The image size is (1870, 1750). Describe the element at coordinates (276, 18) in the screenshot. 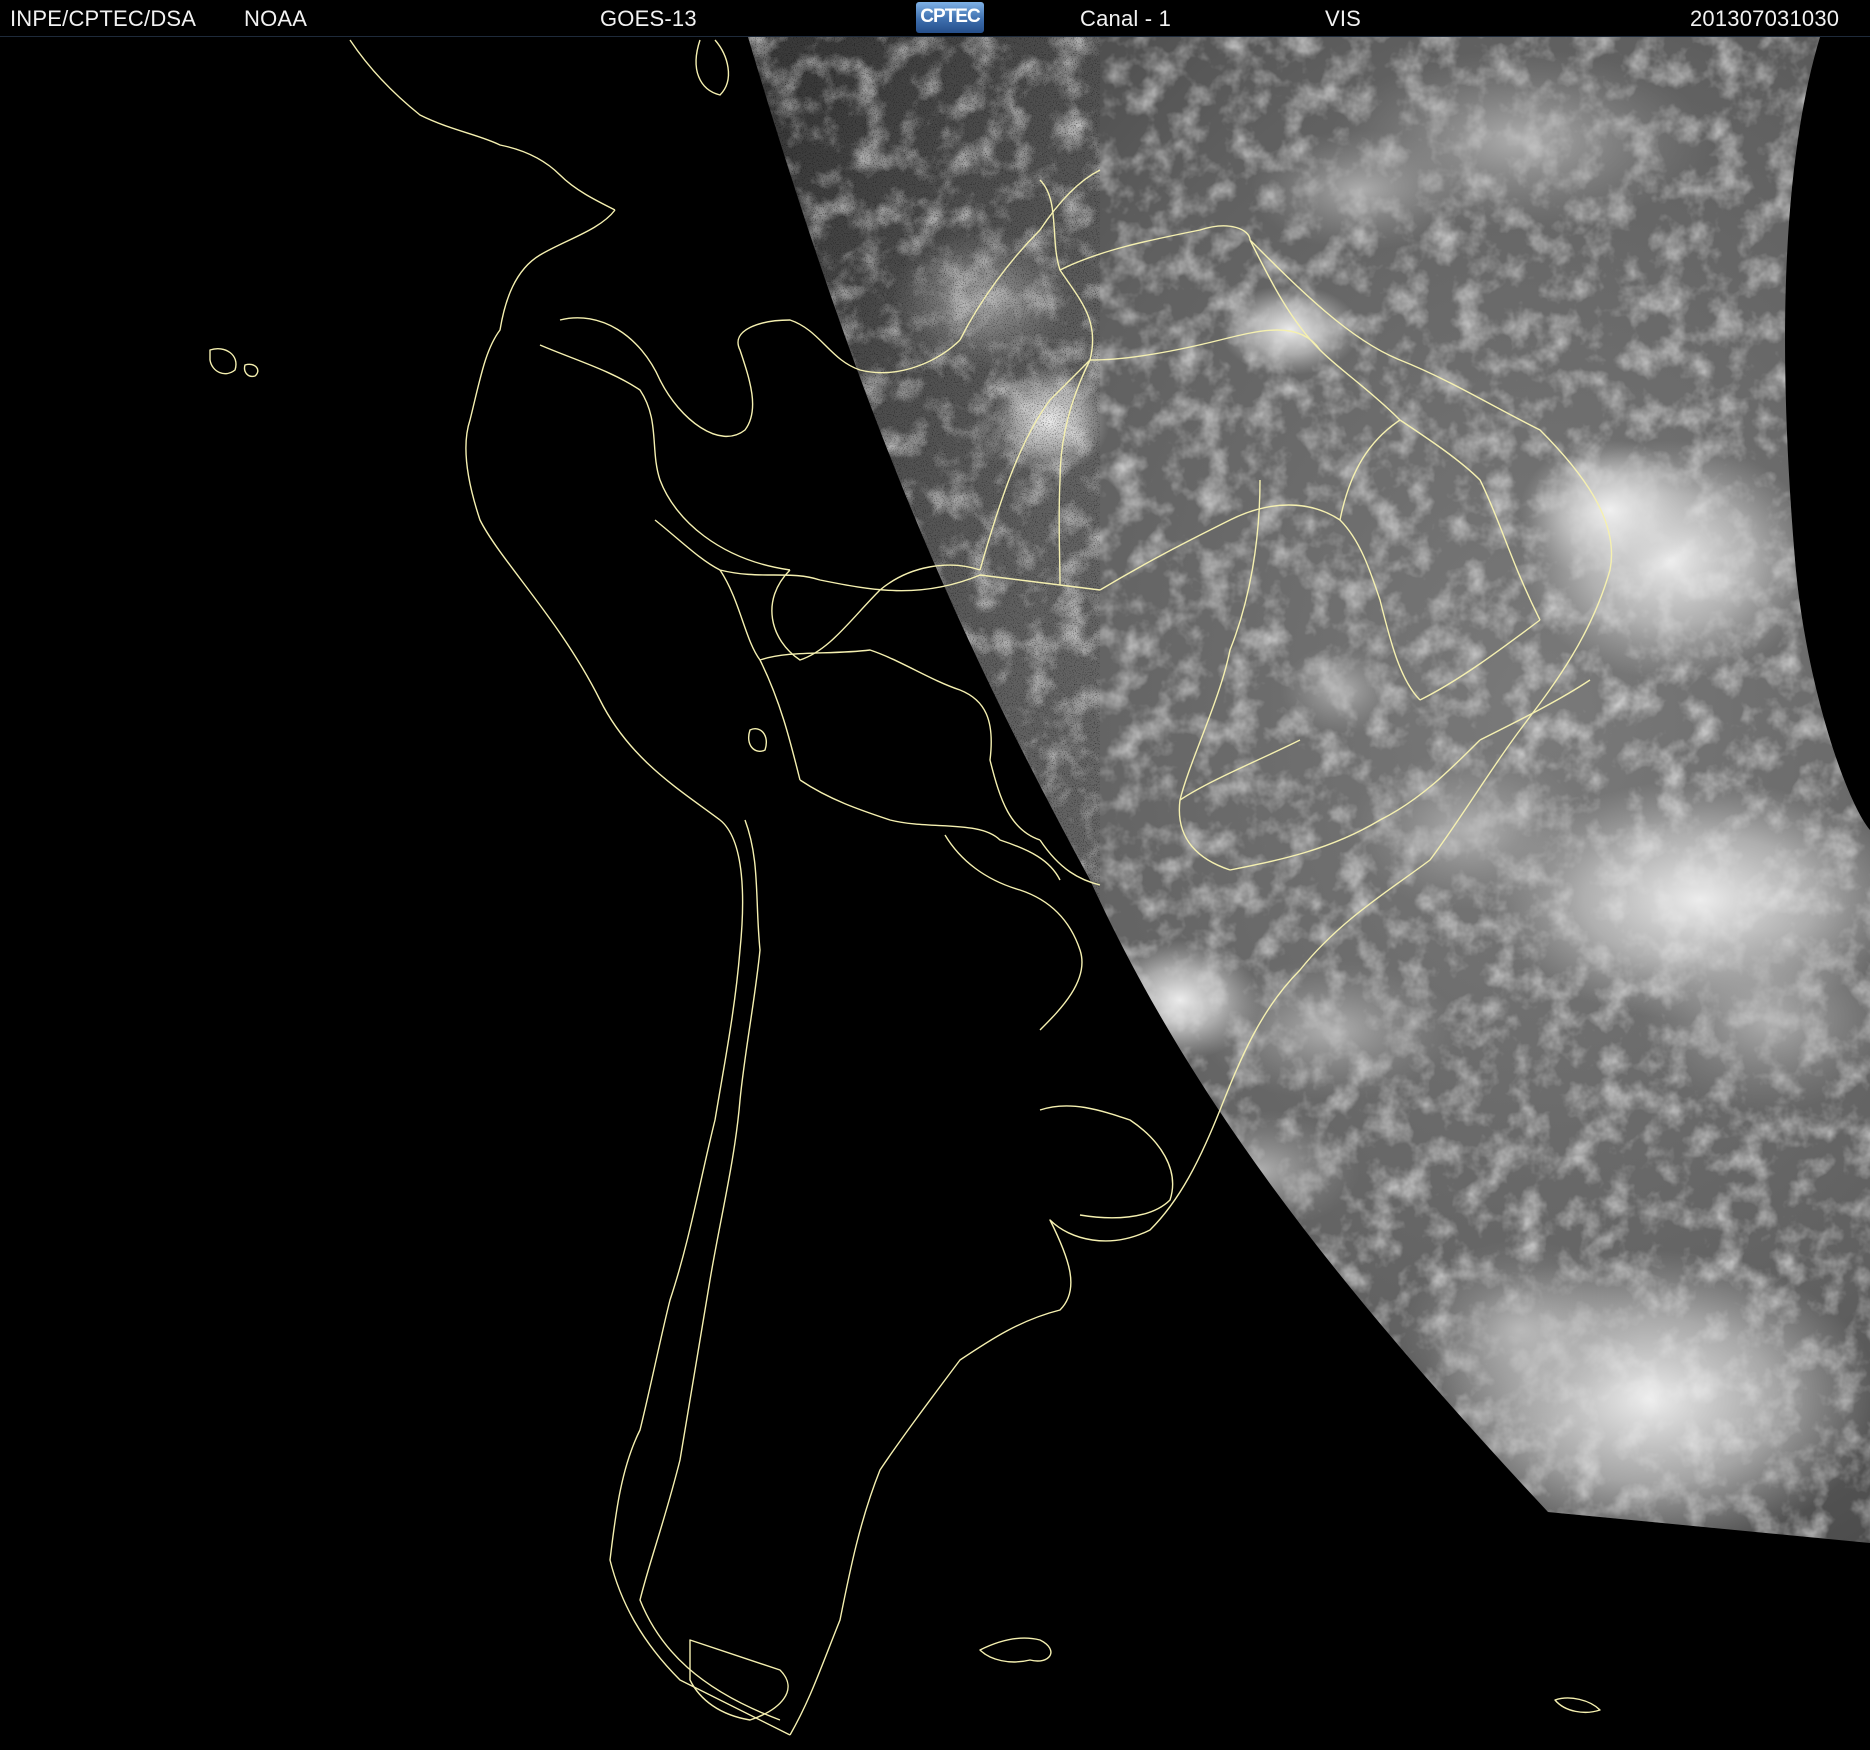

I see `agency-label: NOAA` at that location.